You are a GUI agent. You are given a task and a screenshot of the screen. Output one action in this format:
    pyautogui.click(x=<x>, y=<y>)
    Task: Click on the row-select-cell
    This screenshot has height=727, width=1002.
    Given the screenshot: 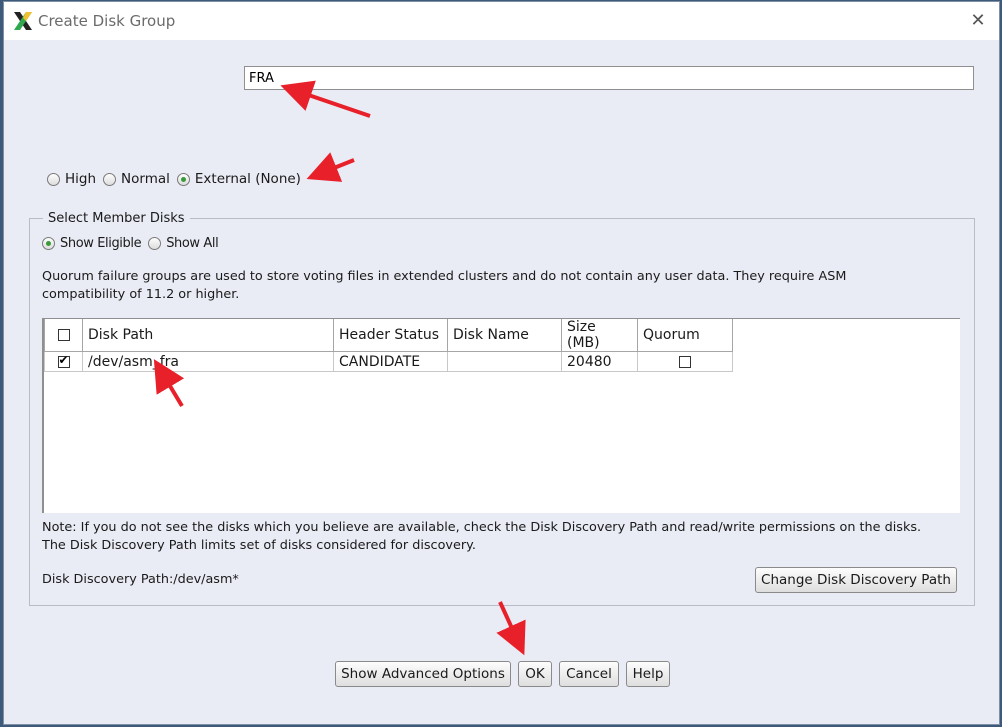 What is the action you would take?
    pyautogui.click(x=63, y=361)
    